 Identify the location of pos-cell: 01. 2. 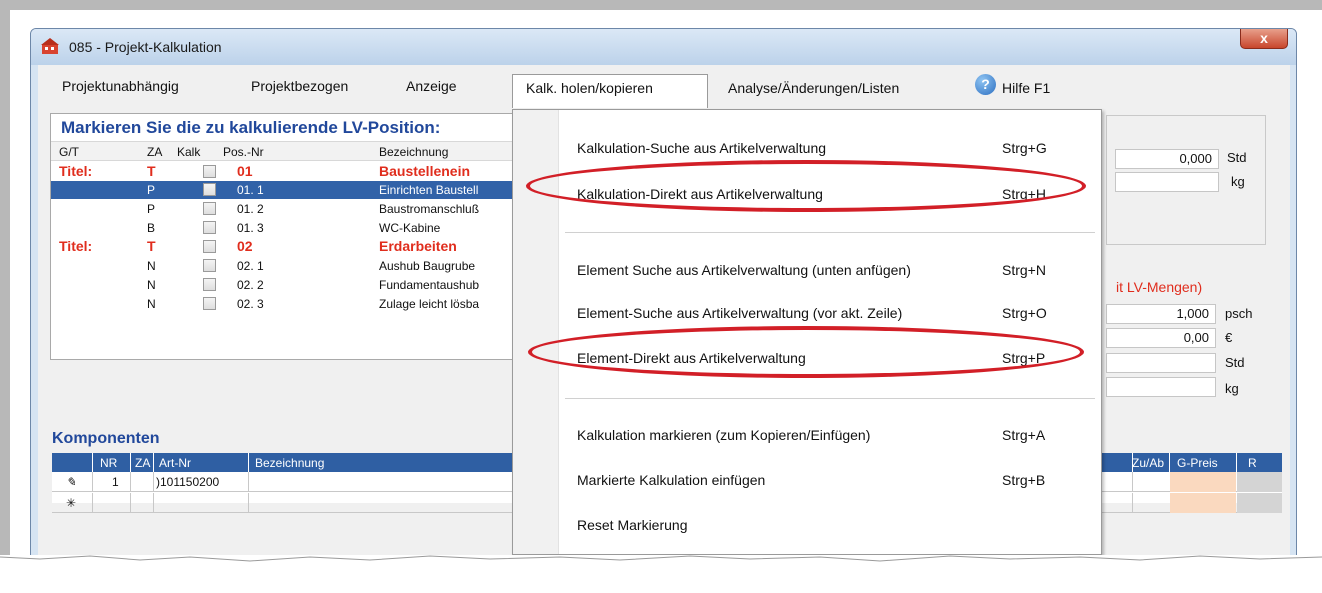
(250, 209).